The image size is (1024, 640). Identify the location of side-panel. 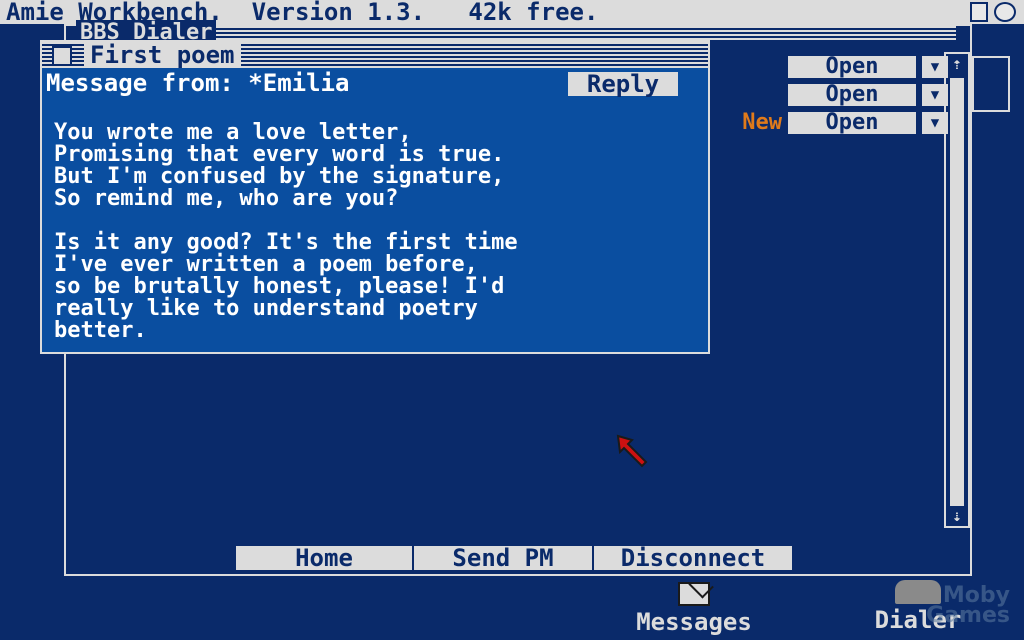
(991, 84).